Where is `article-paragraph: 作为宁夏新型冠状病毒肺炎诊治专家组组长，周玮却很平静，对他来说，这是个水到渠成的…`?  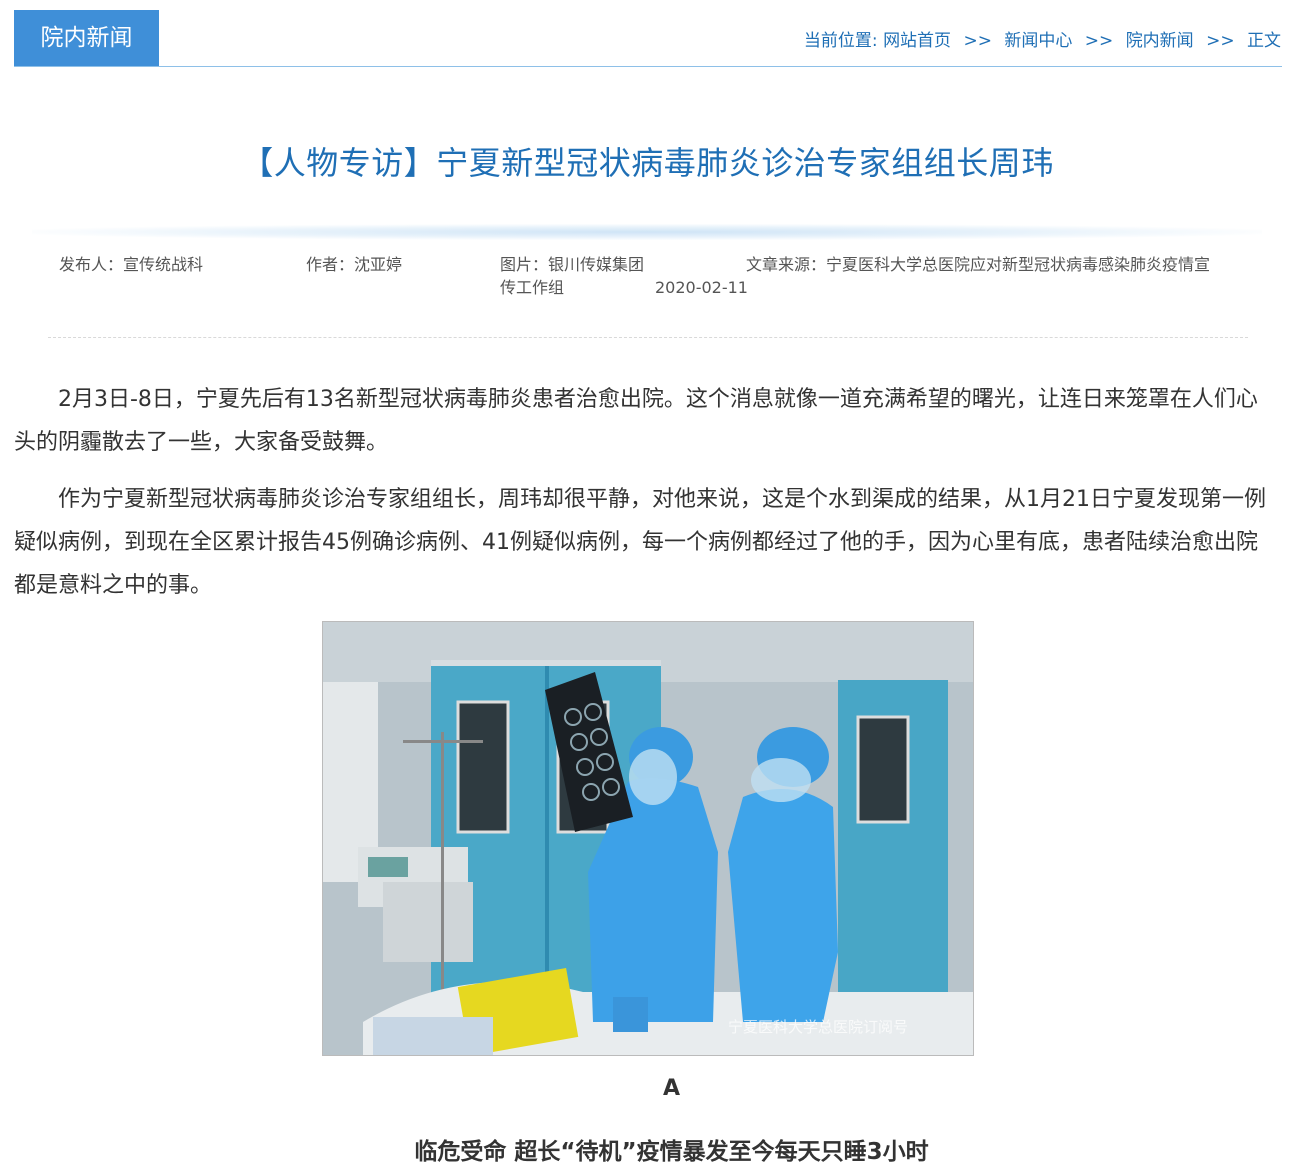
article-paragraph: 作为宁夏新型冠状病毒肺炎诊治专家组组长，周玮却很平静，对他来说，这是个水到渠成的… is located at coordinates (640, 542).